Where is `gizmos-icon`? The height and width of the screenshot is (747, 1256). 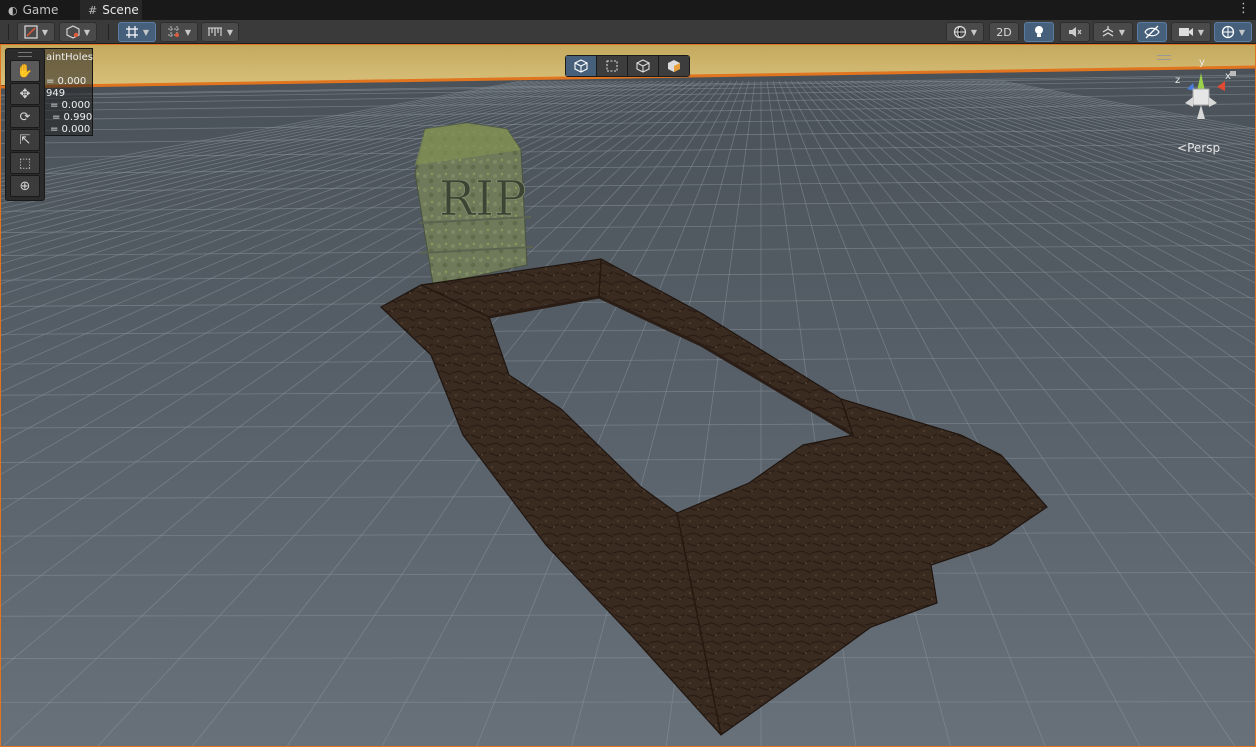 gizmos-icon is located at coordinates (1228, 32).